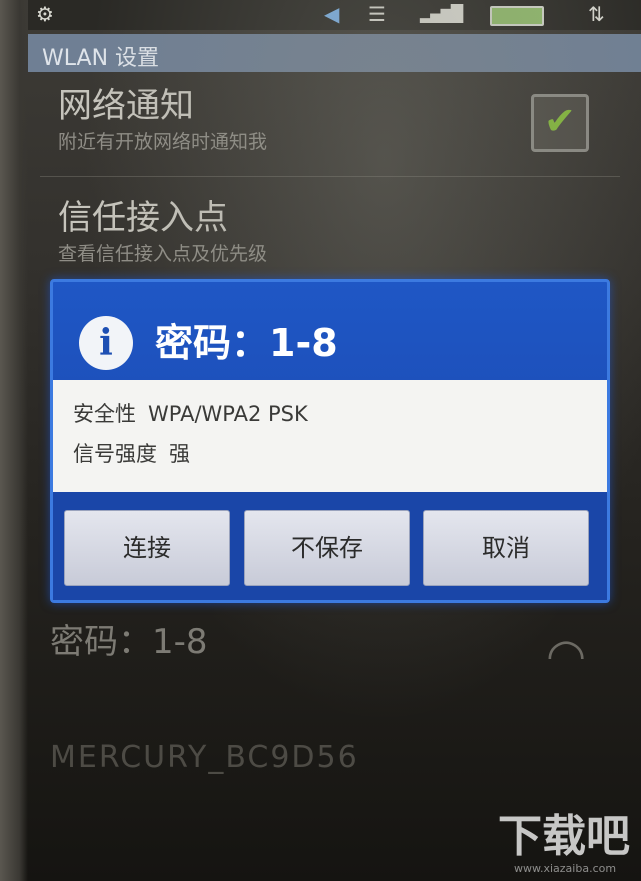  I want to click on security-label: 安全性, so click(104, 414).